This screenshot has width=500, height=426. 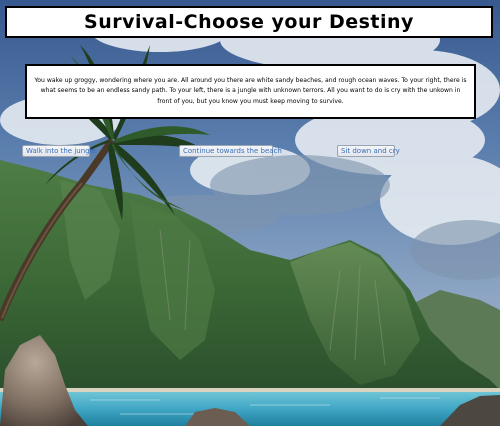 I want to click on title-banner: Survival-Choose your Destiny, so click(x=249, y=22).